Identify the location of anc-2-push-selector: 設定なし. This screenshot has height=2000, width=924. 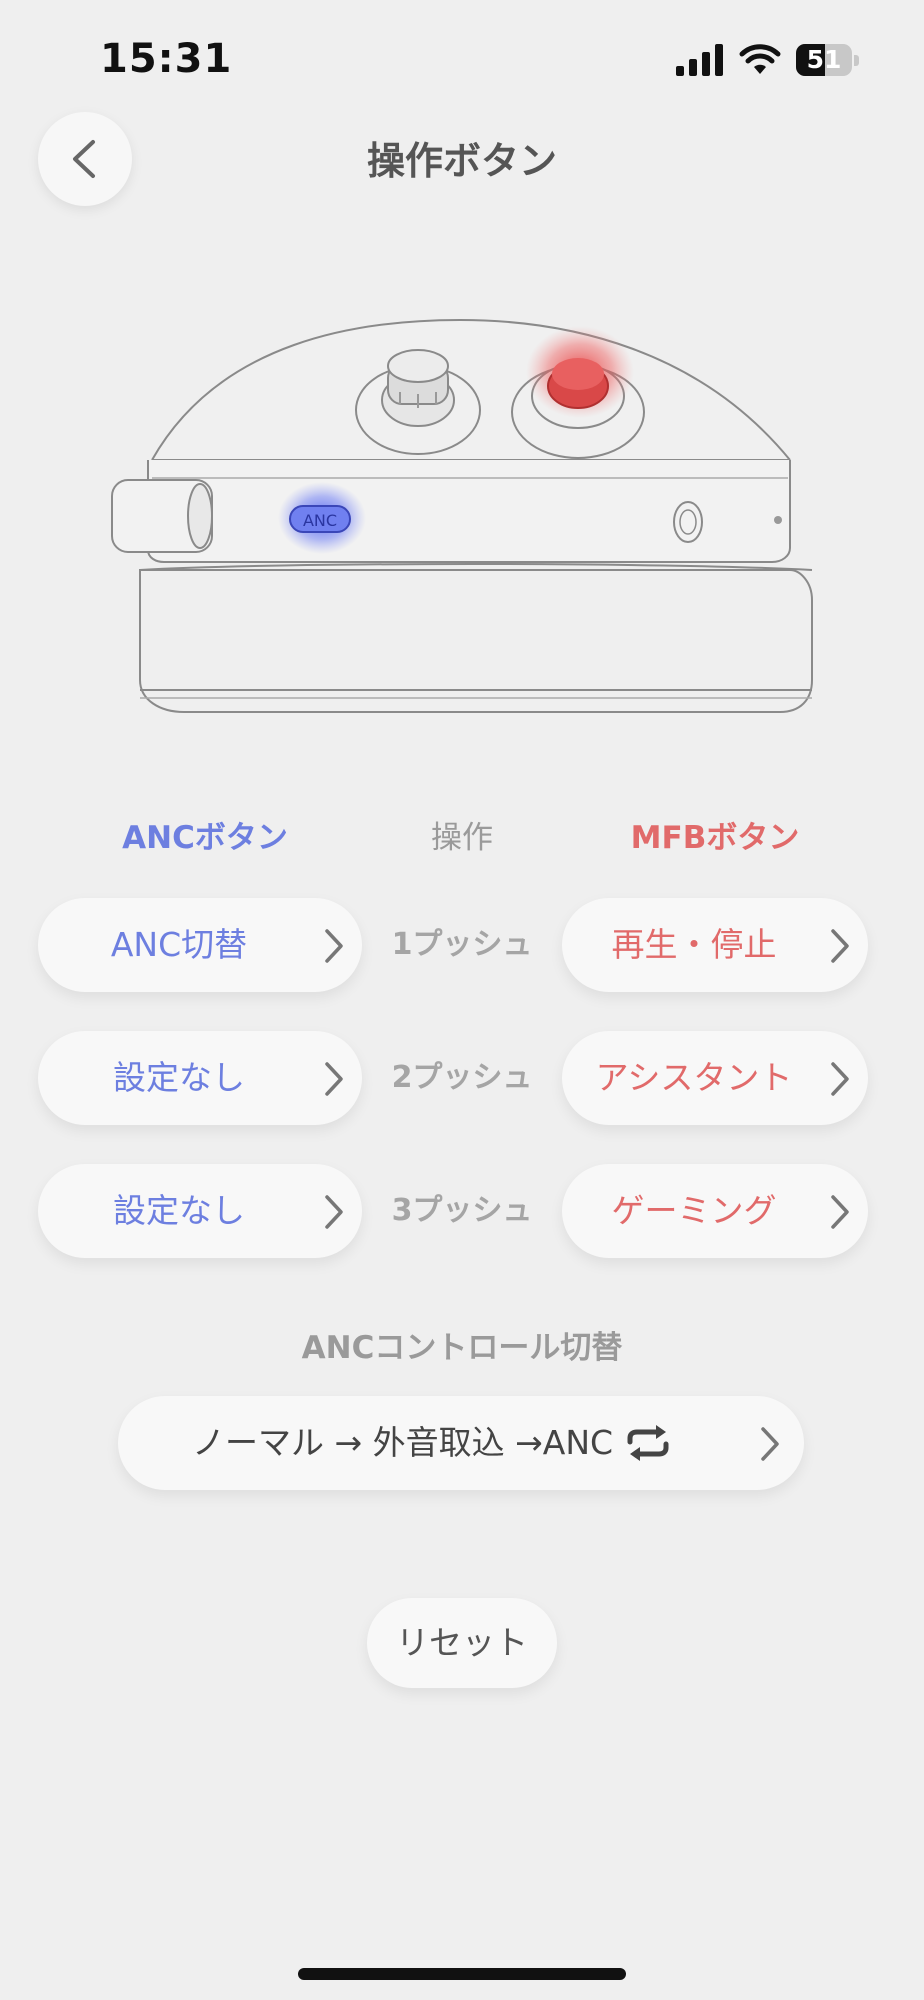
(200, 1078).